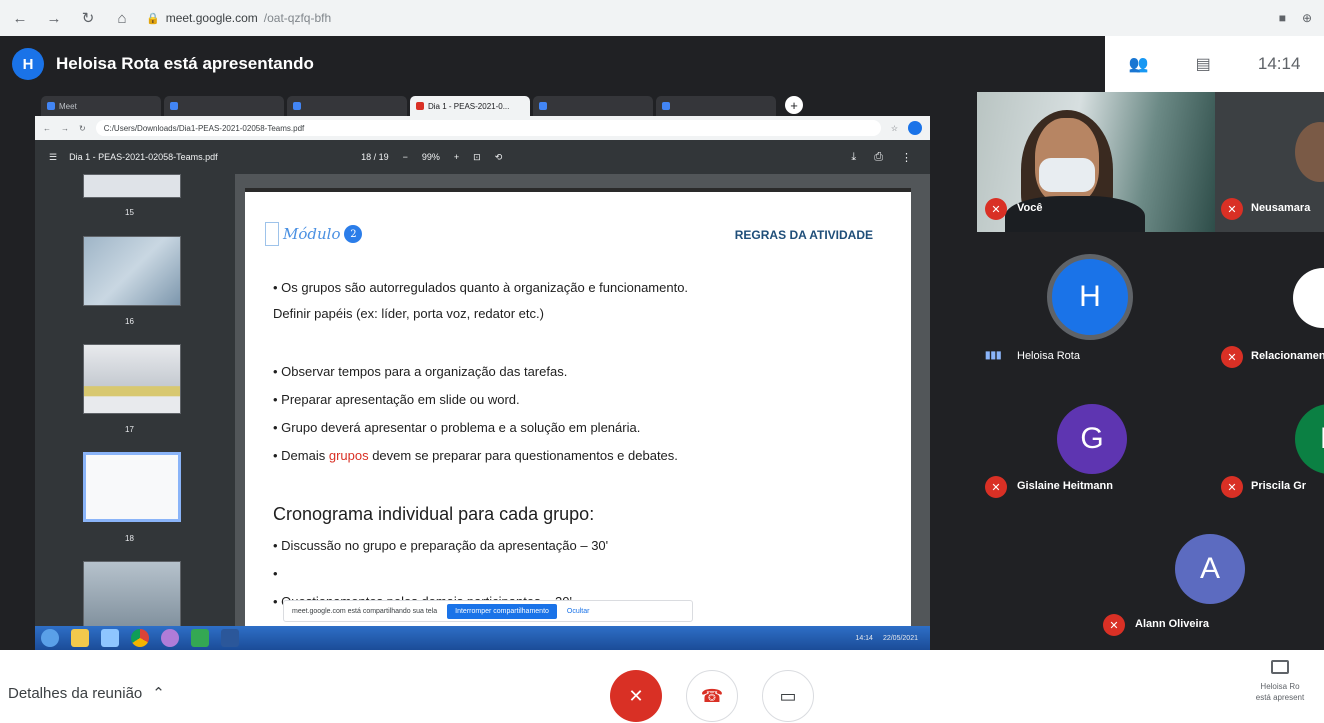 This screenshot has height=723, width=1324. What do you see at coordinates (28, 64) in the screenshot?
I see `presenter-avatar: H` at bounding box center [28, 64].